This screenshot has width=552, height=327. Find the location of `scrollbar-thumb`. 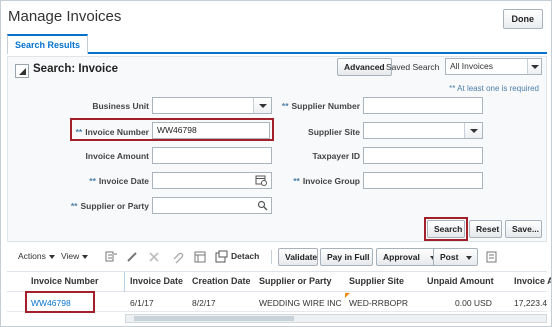

scrollbar-thumb is located at coordinates (214, 318).